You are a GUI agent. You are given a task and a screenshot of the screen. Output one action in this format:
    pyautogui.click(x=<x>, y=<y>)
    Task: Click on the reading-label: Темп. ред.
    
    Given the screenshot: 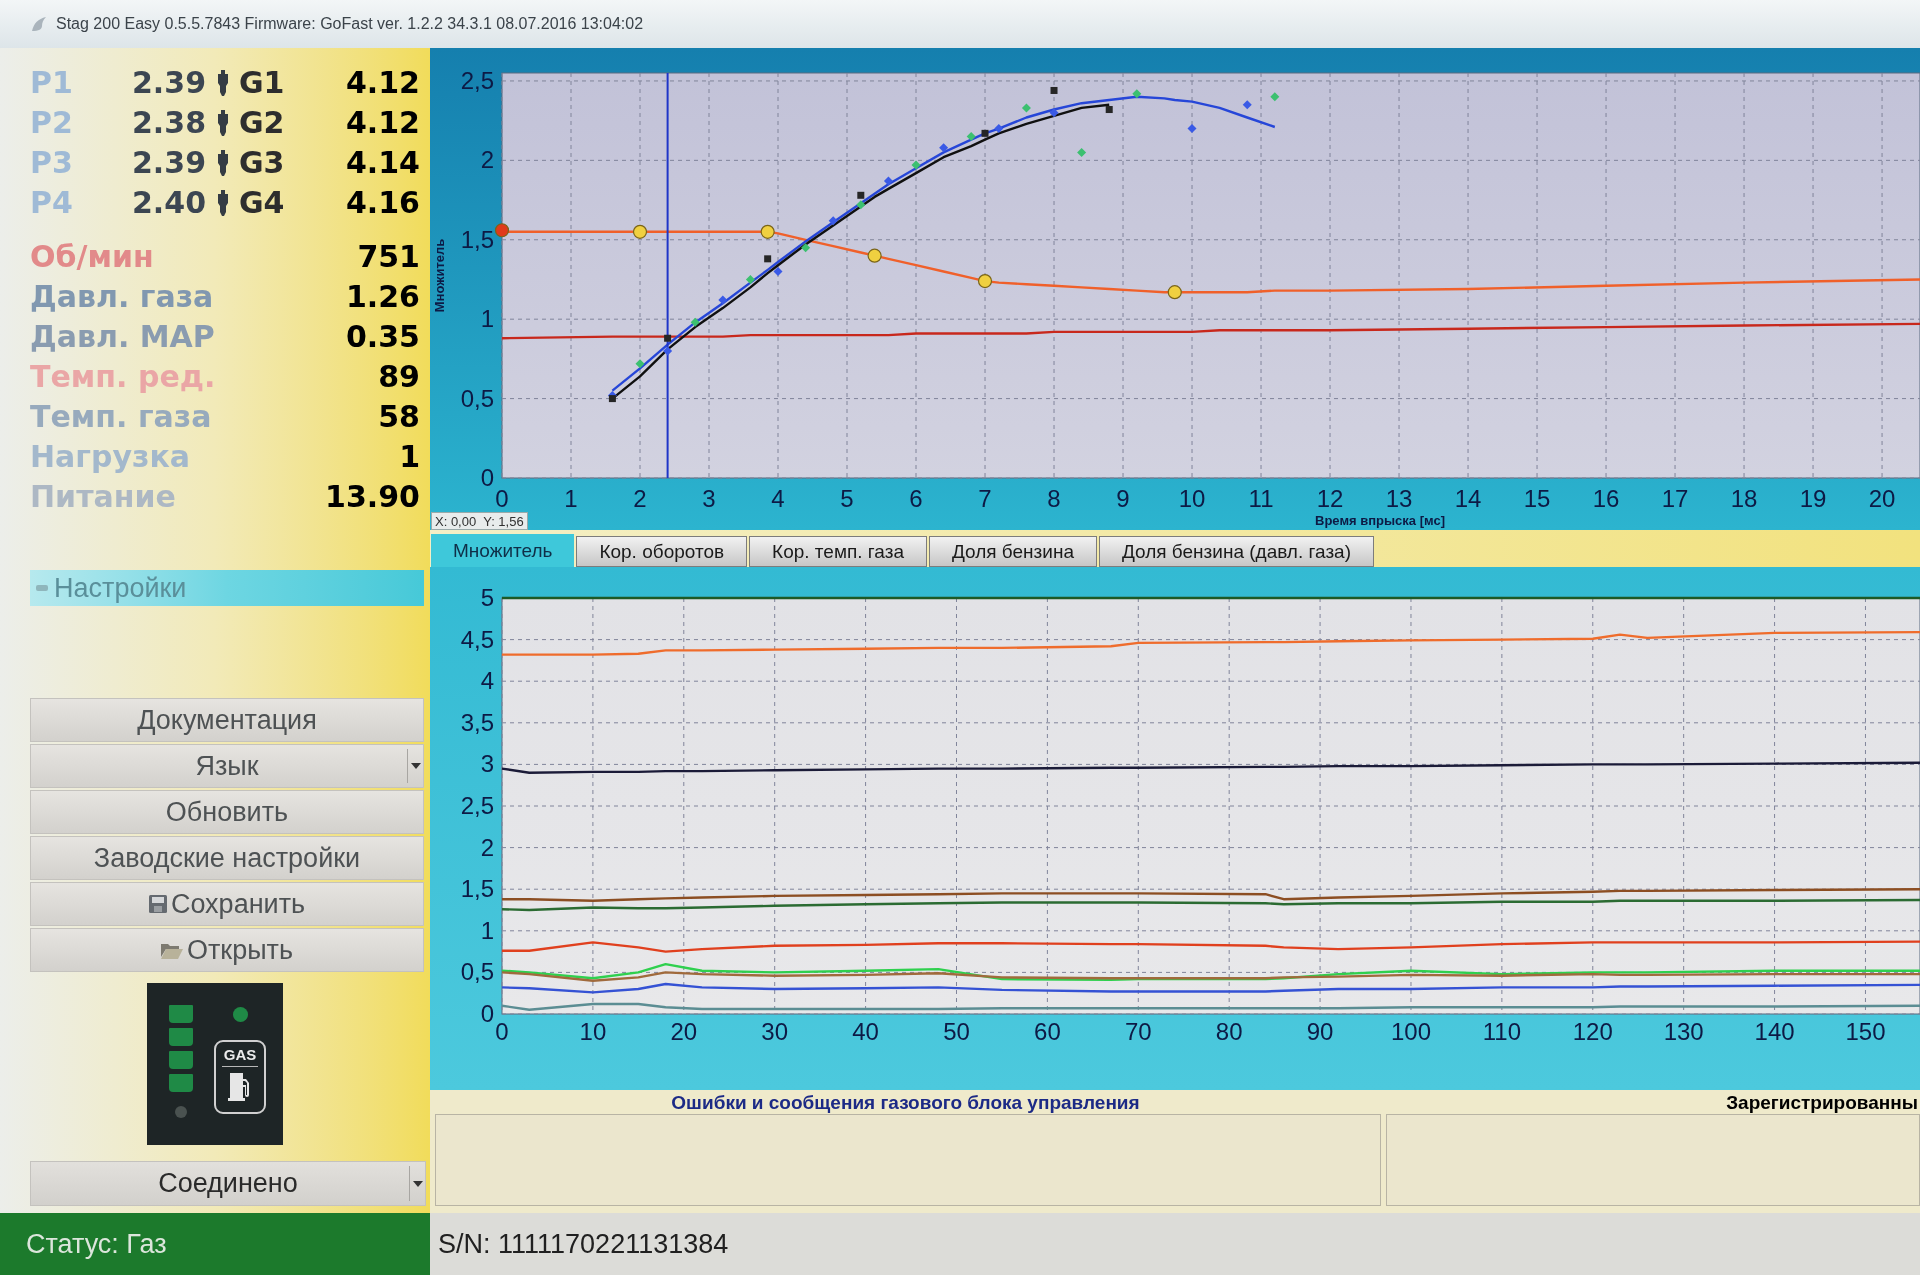 What is the action you would take?
    pyautogui.click(x=123, y=377)
    